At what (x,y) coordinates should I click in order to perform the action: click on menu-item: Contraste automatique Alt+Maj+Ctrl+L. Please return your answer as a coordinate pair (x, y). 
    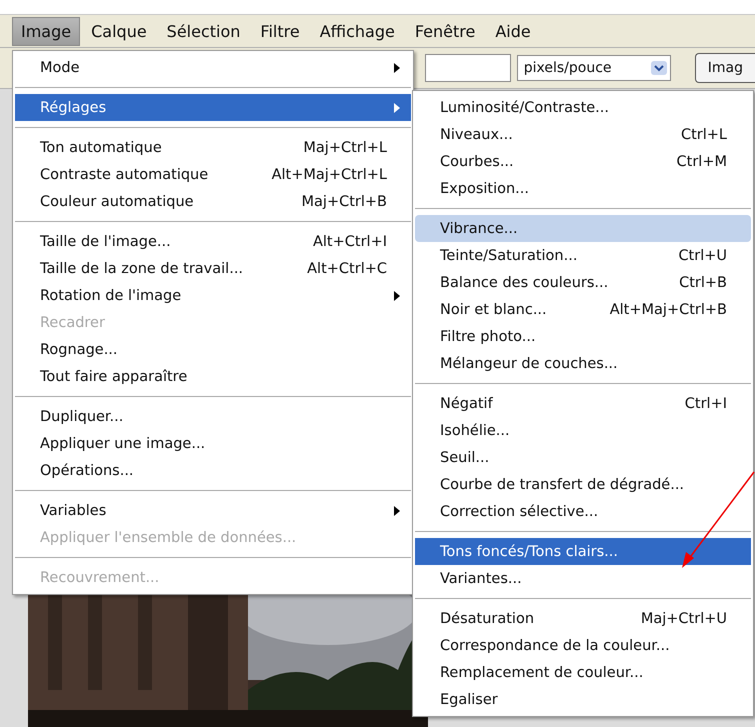
    Looking at the image, I should click on (213, 174).